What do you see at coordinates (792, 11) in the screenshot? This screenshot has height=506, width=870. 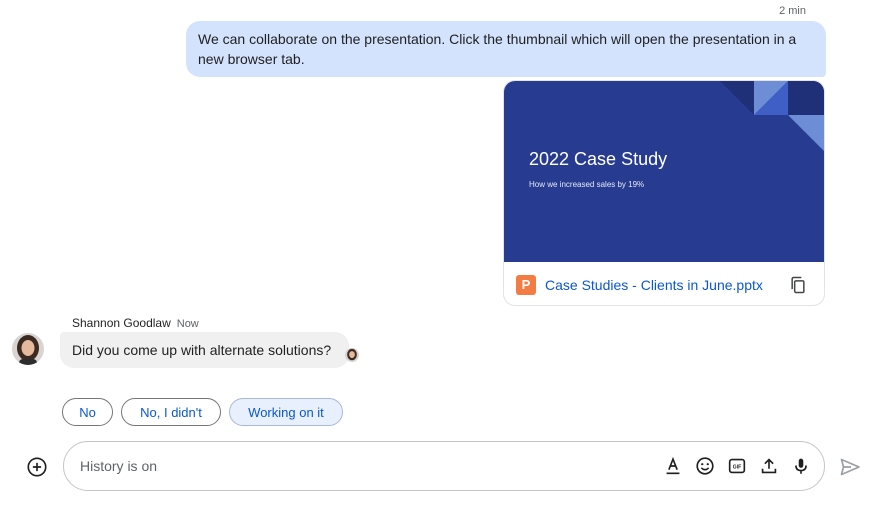 I see `message-timestamp: 2 min` at bounding box center [792, 11].